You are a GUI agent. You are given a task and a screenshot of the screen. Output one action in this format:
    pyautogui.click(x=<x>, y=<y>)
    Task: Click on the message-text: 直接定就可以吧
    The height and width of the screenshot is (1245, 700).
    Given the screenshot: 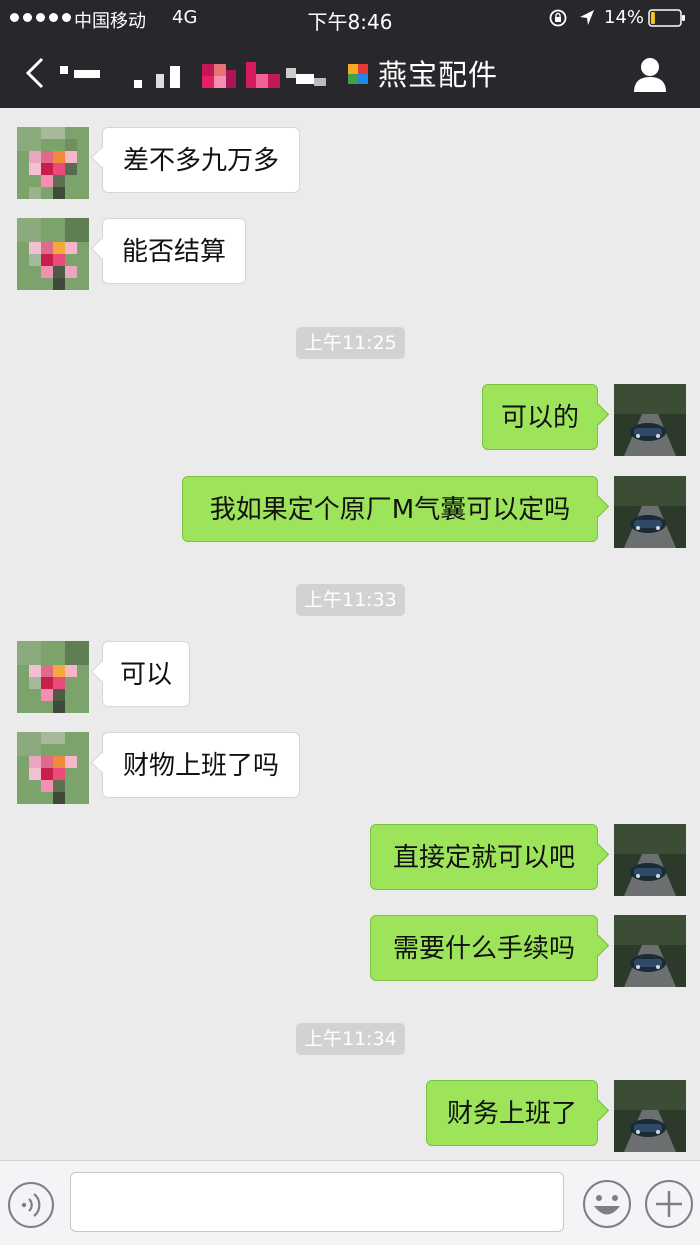 What is the action you would take?
    pyautogui.click(x=483, y=858)
    